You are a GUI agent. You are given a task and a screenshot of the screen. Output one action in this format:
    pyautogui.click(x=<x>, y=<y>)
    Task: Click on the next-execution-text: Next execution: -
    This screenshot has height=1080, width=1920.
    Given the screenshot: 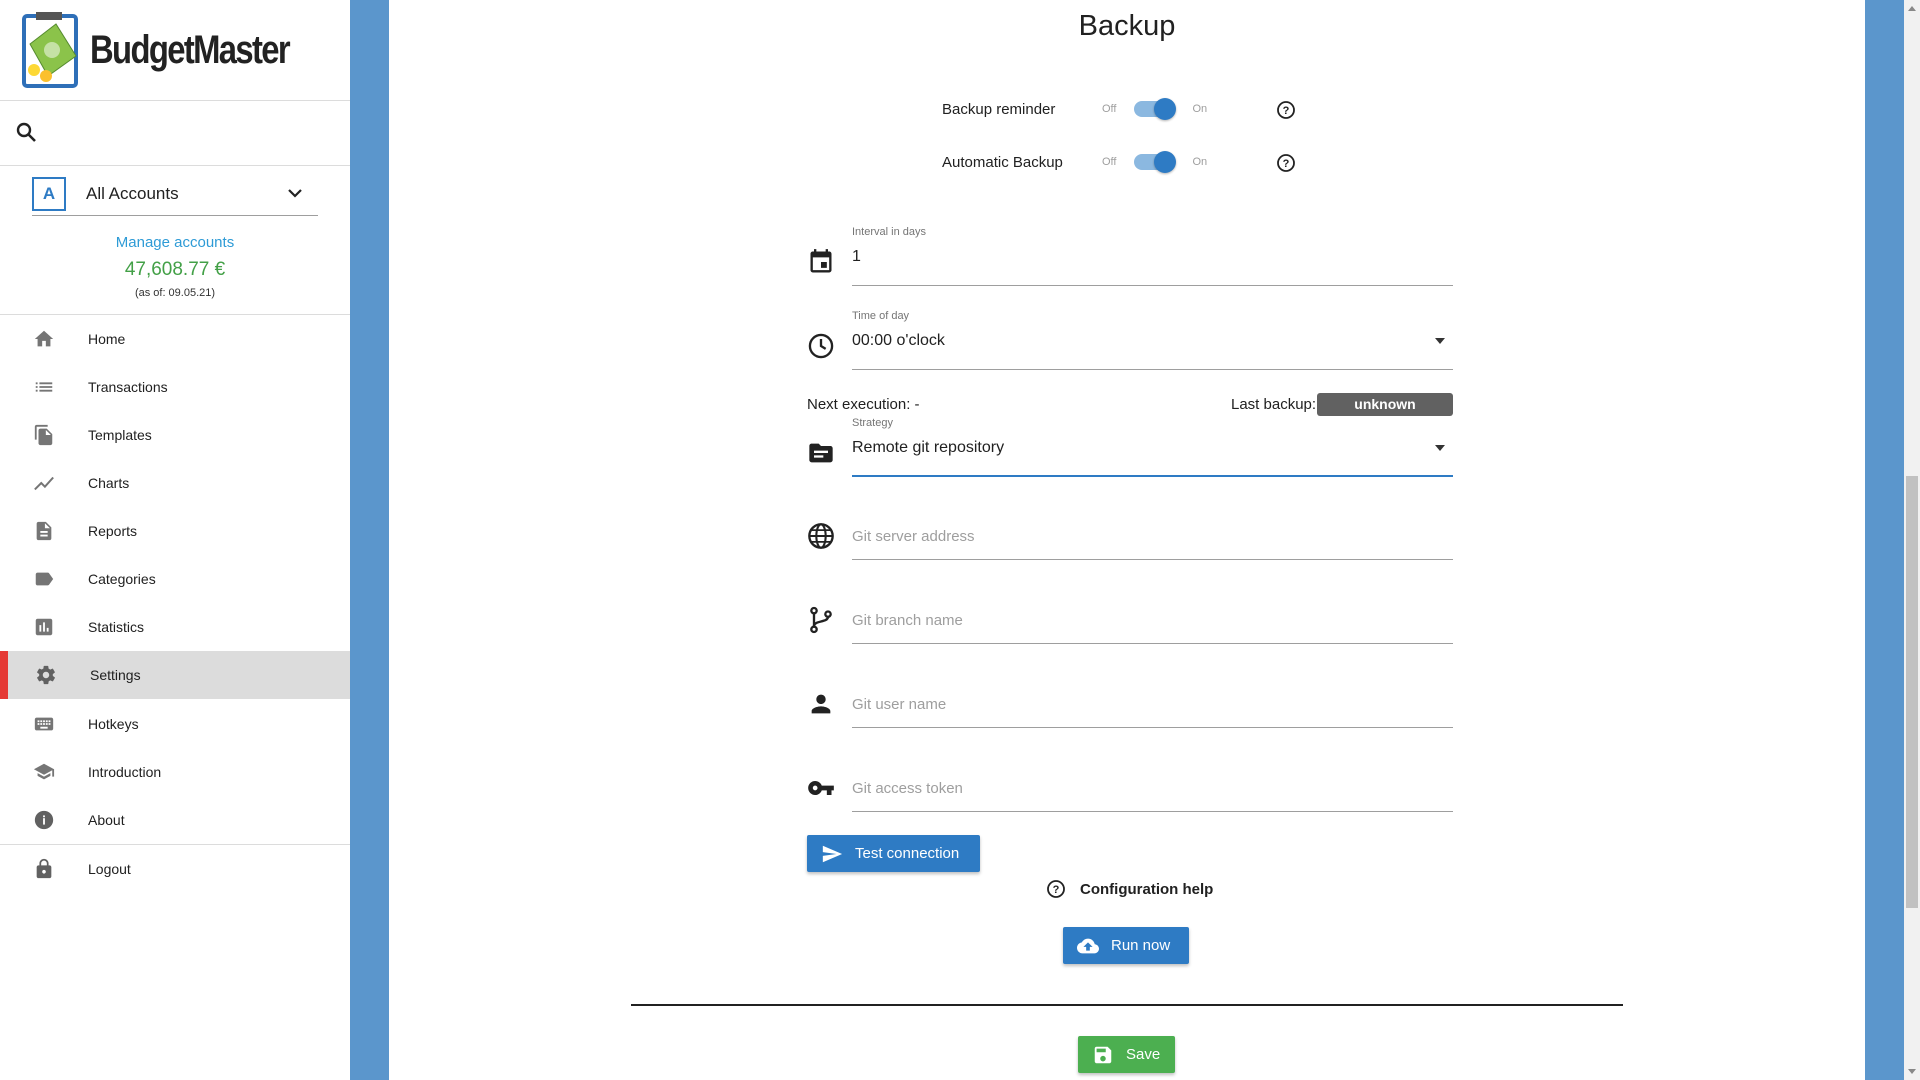 What is the action you would take?
    pyautogui.click(x=863, y=404)
    